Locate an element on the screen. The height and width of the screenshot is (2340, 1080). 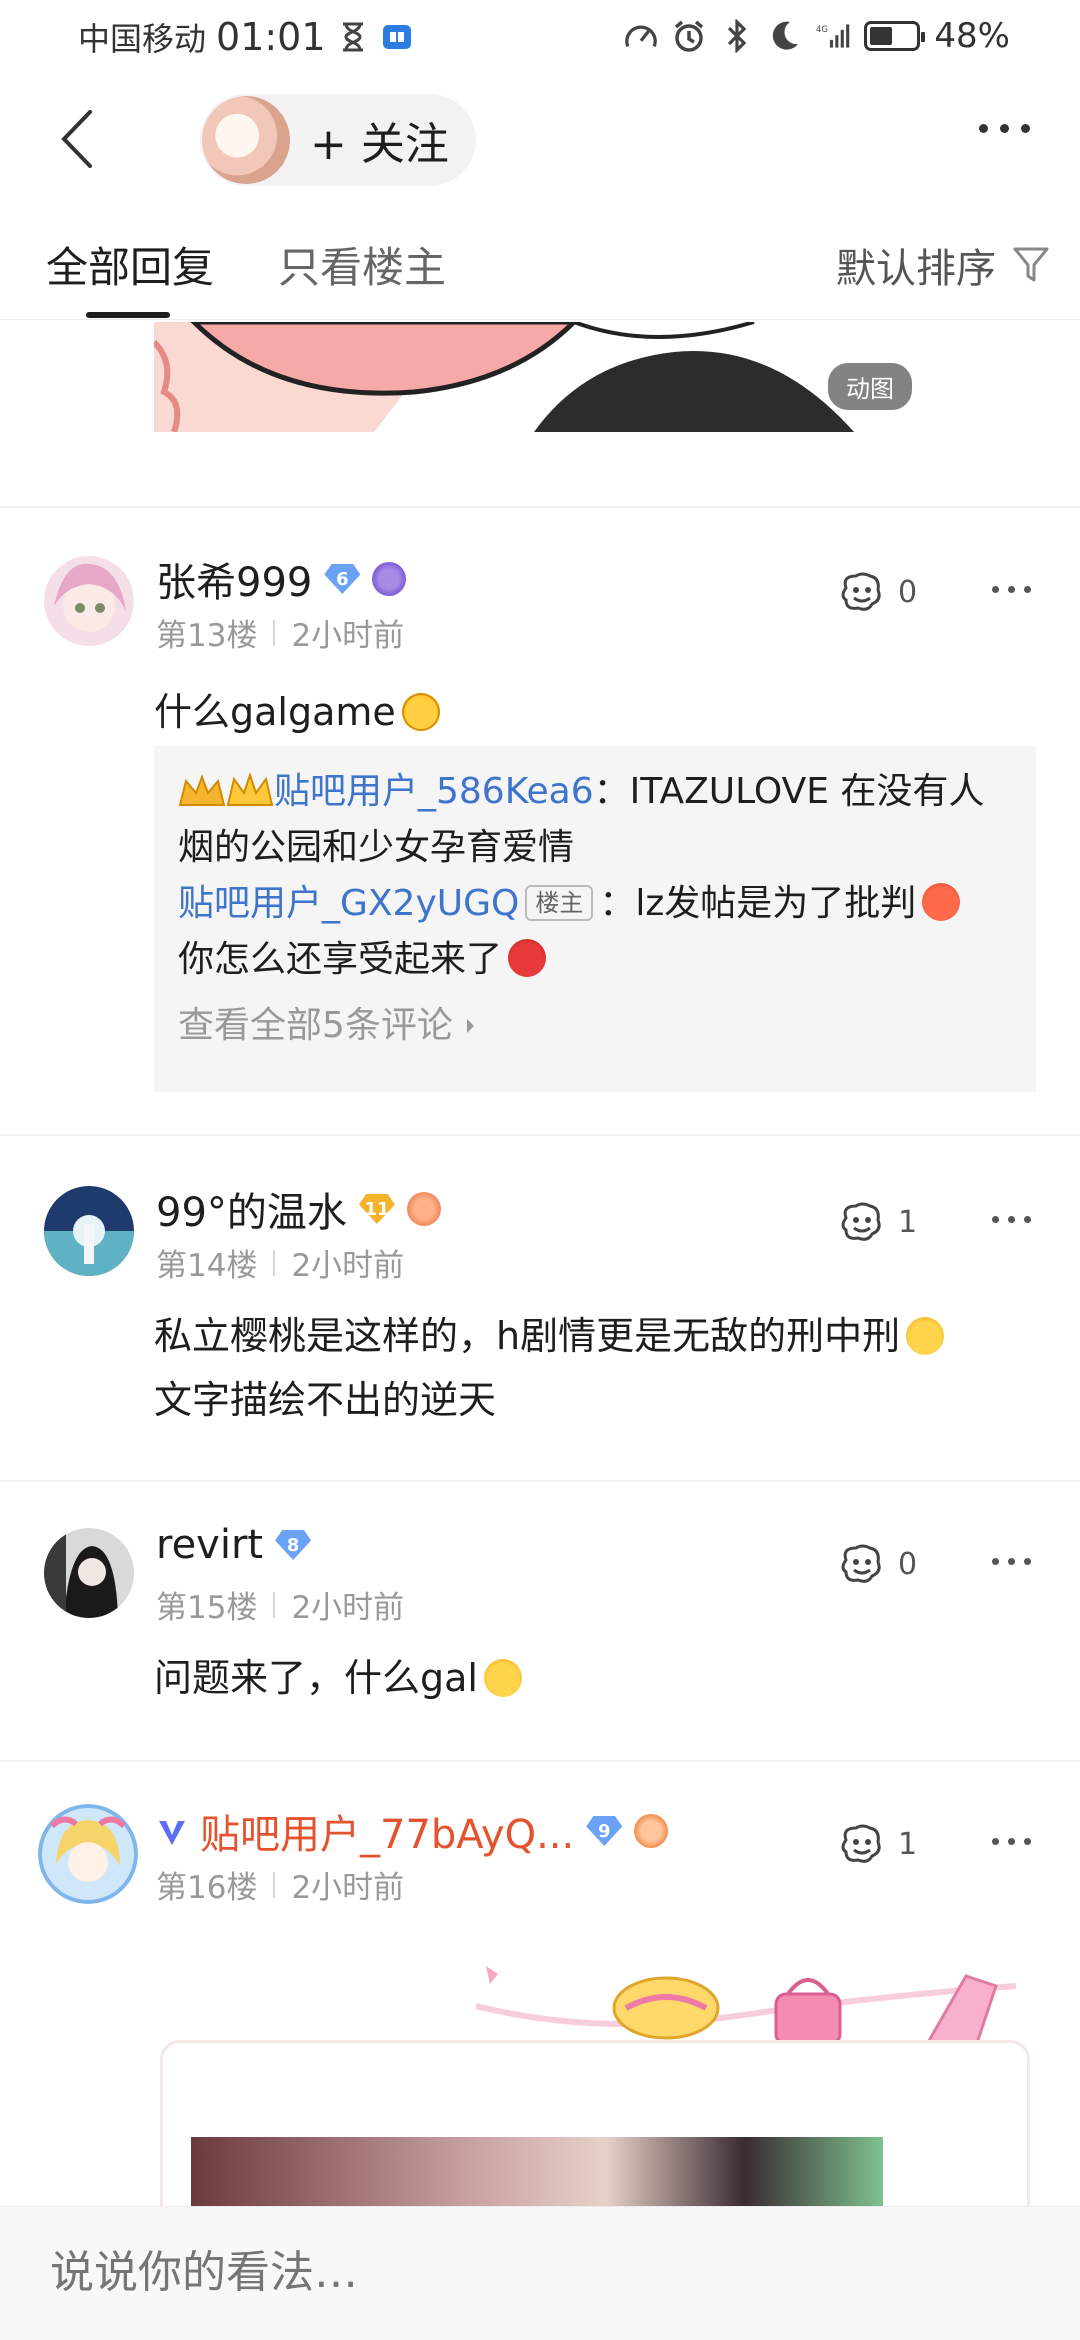
laughing-emoji is located at coordinates (925, 1336).